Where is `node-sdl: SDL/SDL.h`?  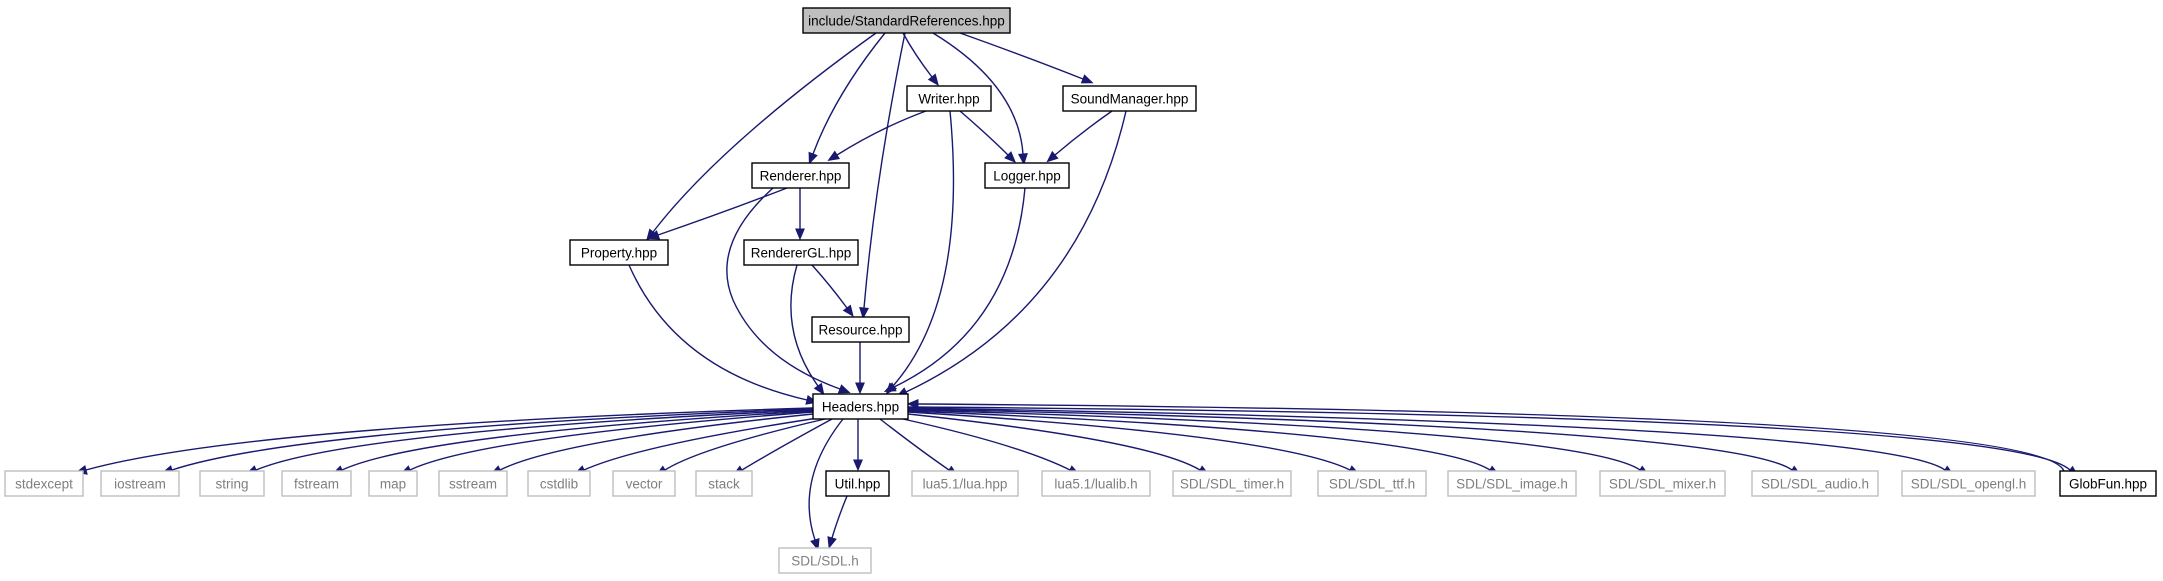 node-sdl: SDL/SDL.h is located at coordinates (825, 560).